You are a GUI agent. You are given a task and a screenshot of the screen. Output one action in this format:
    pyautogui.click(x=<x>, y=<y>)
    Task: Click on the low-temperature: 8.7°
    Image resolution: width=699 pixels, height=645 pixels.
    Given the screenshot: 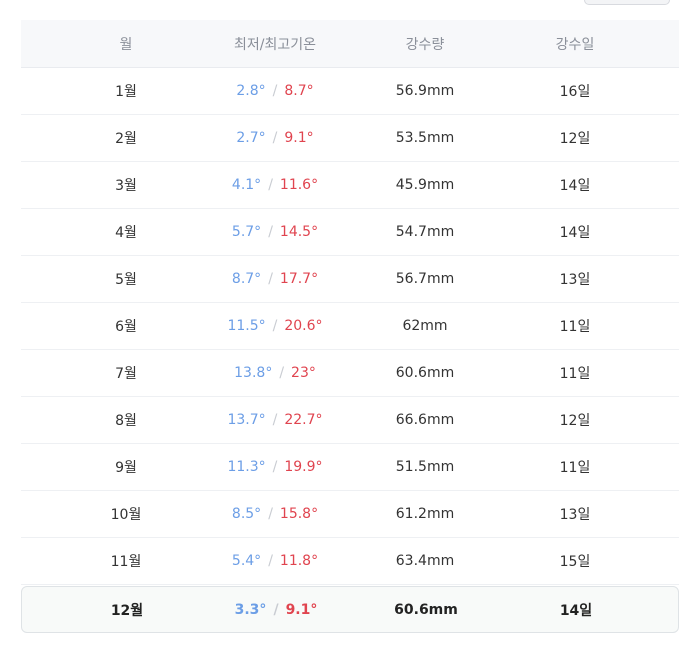 What is the action you would take?
    pyautogui.click(x=246, y=279)
    